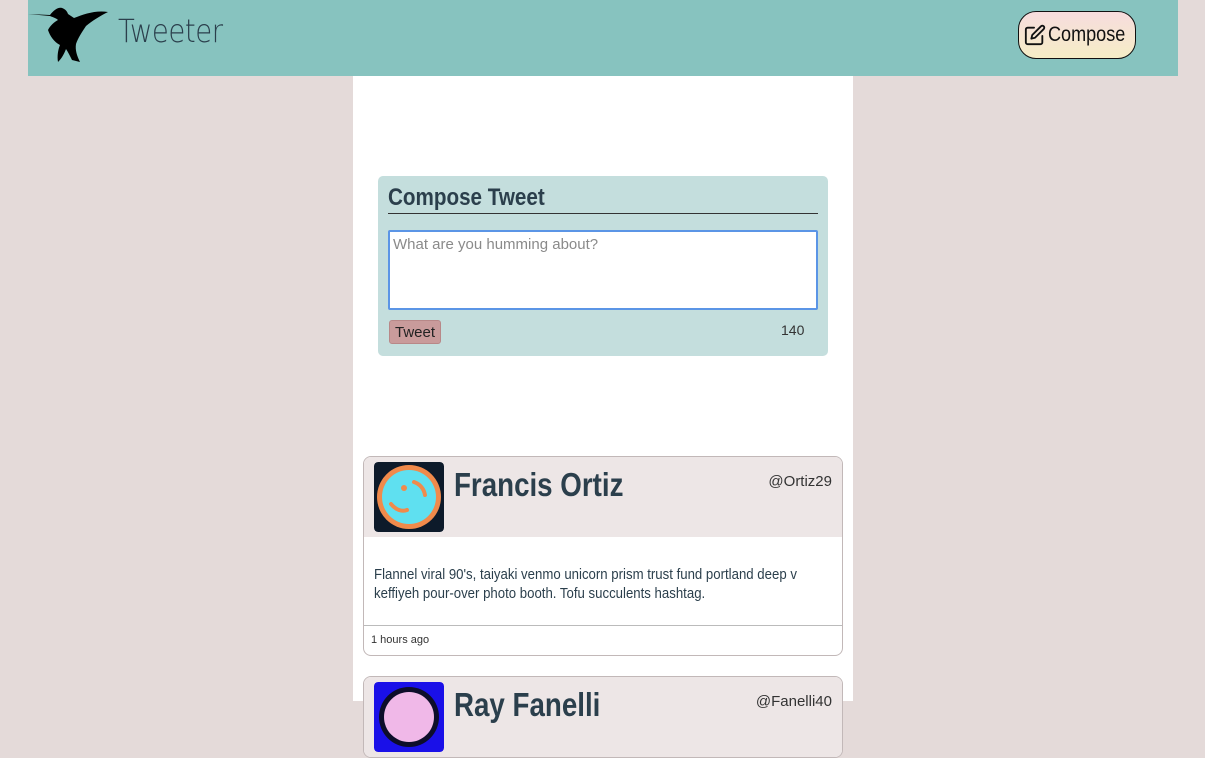 The image size is (1205, 758). Describe the element at coordinates (603, 270) in the screenshot. I see `tweet-textarea` at that location.